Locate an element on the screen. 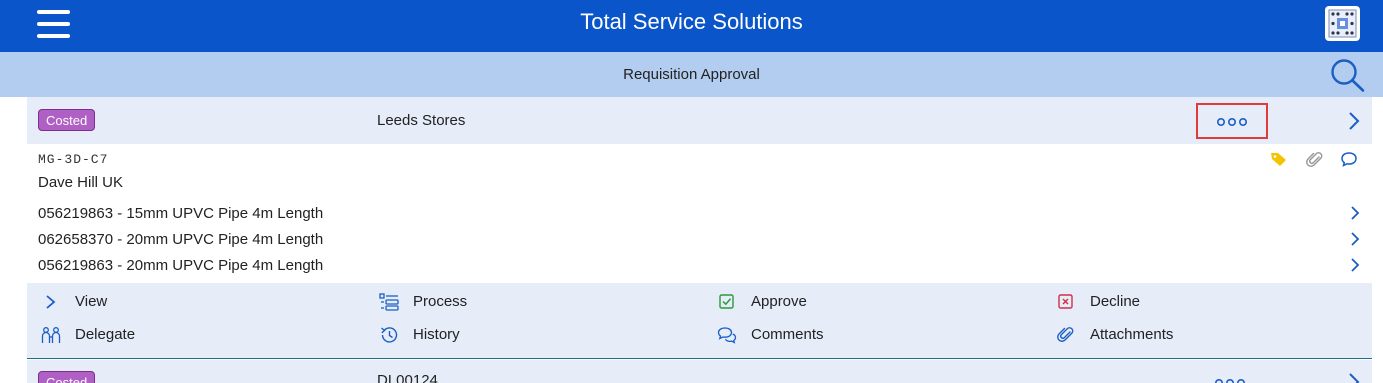 The width and height of the screenshot is (1383, 383). search-icon is located at coordinates (1348, 75).